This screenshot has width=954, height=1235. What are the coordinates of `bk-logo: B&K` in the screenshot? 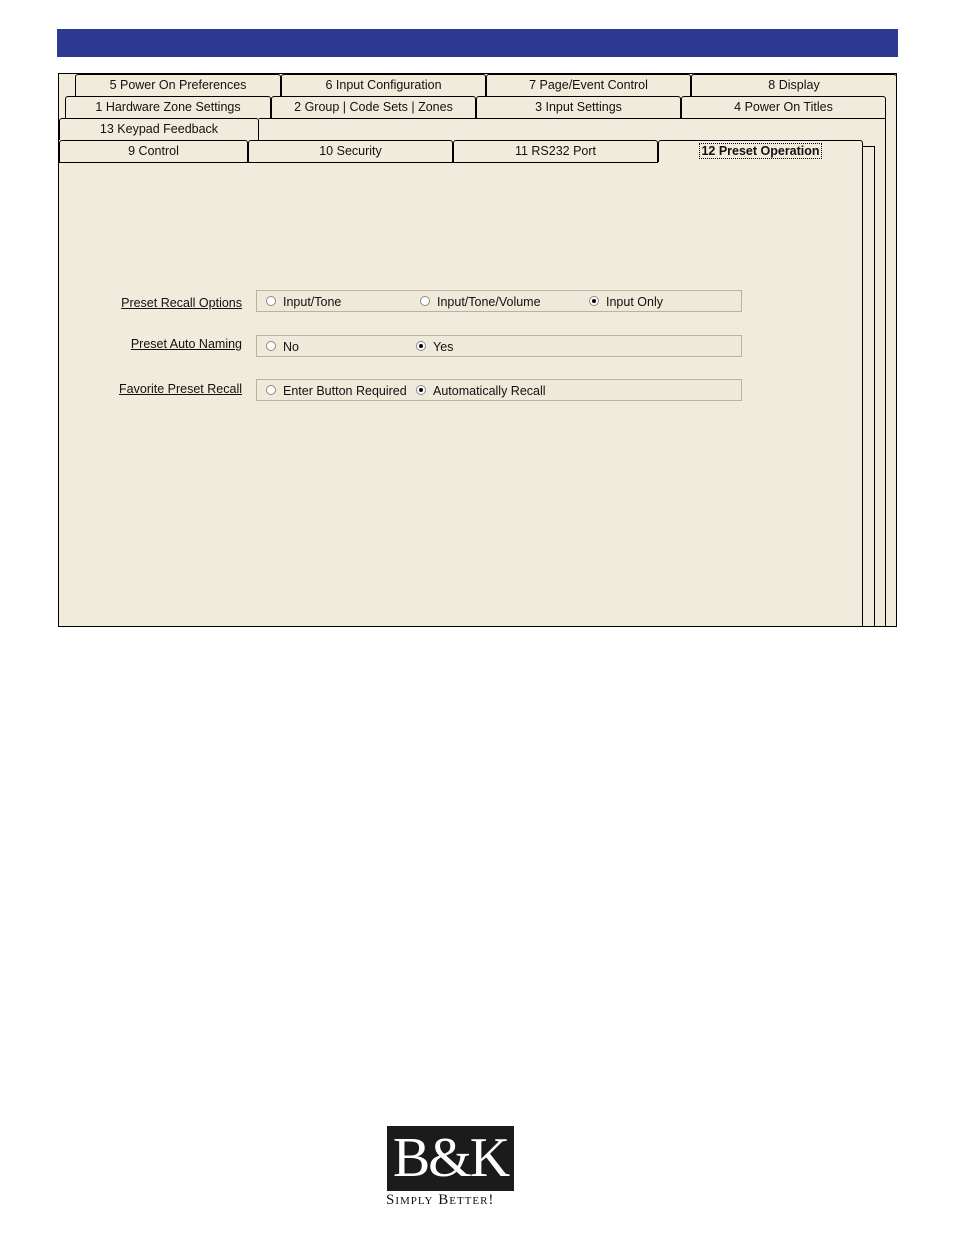 It's located at (450, 1158).